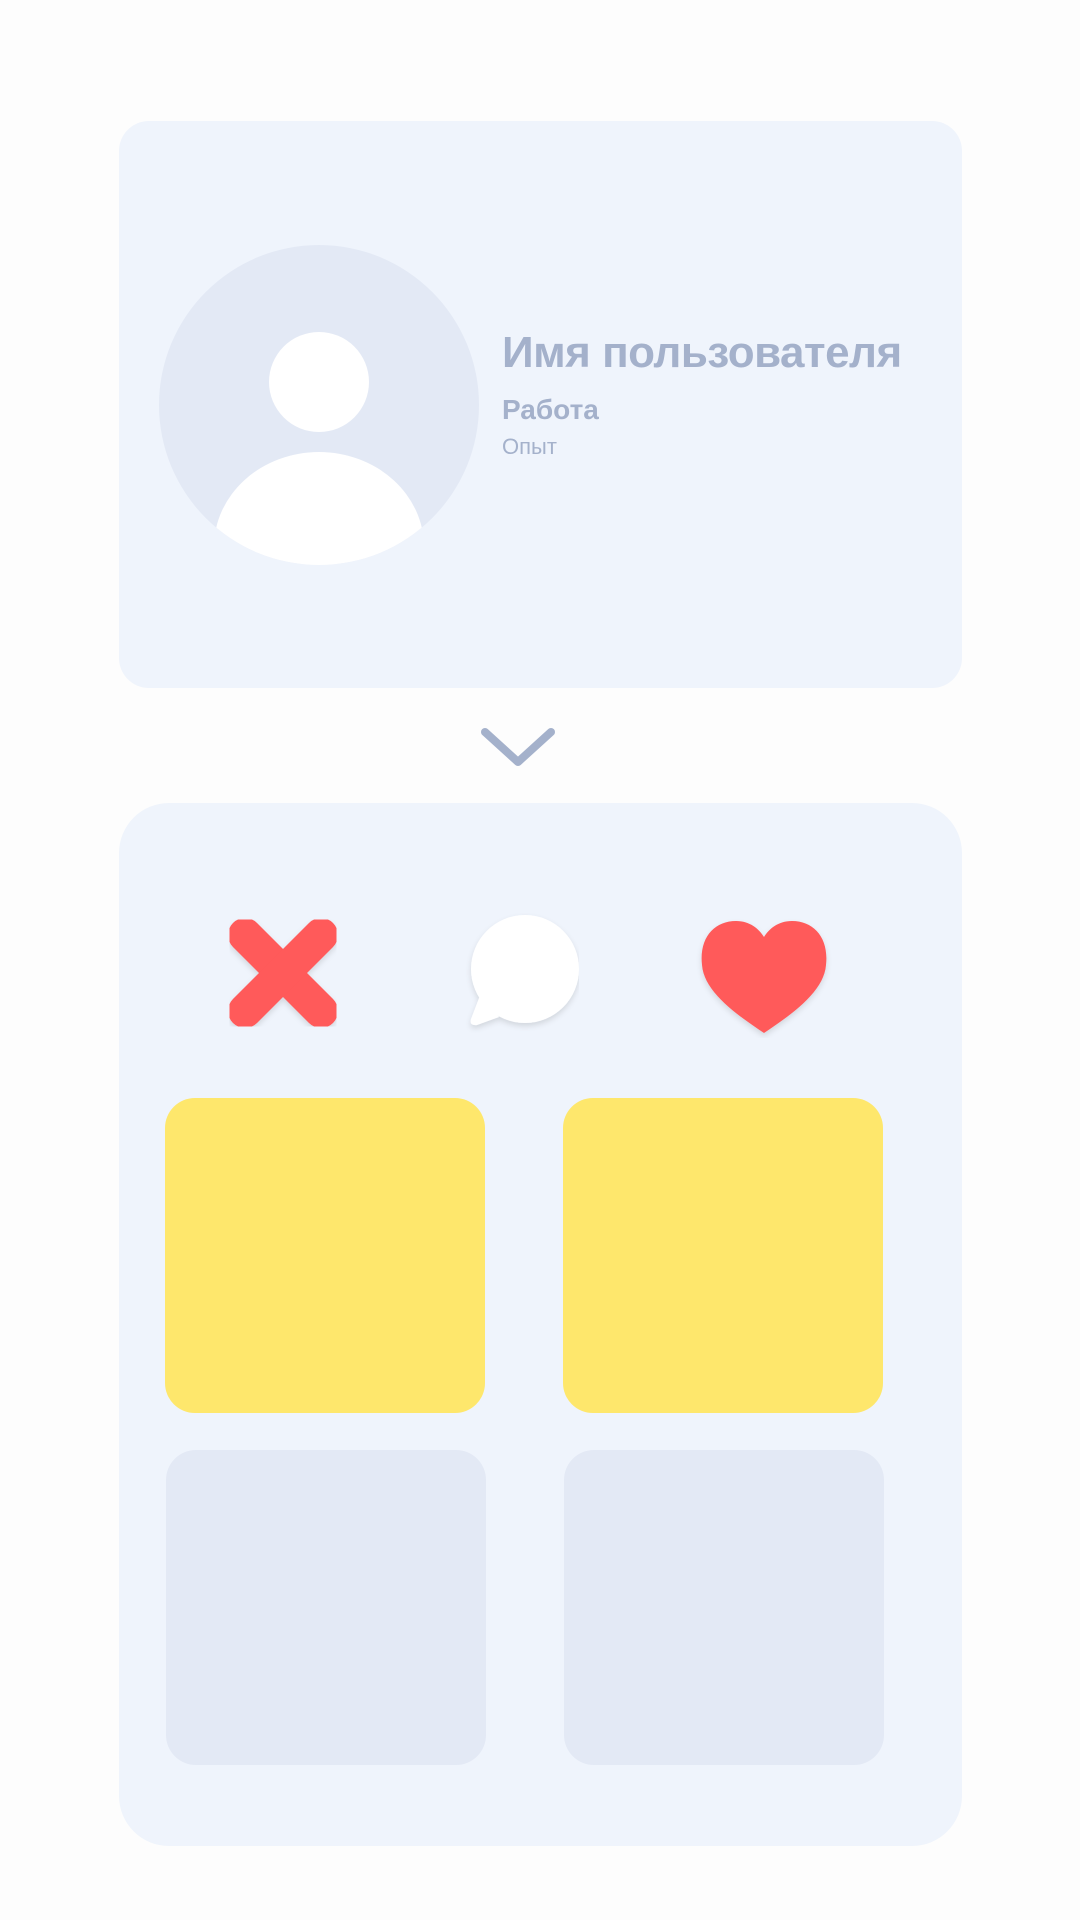 This screenshot has height=1920, width=1080. I want to click on speech-bubble-icon, so click(524, 970).